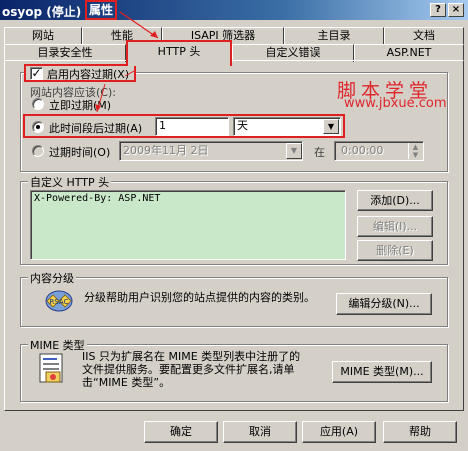 This screenshot has height=451, width=468. I want to click on expire-after-value-input: 1, so click(192, 126).